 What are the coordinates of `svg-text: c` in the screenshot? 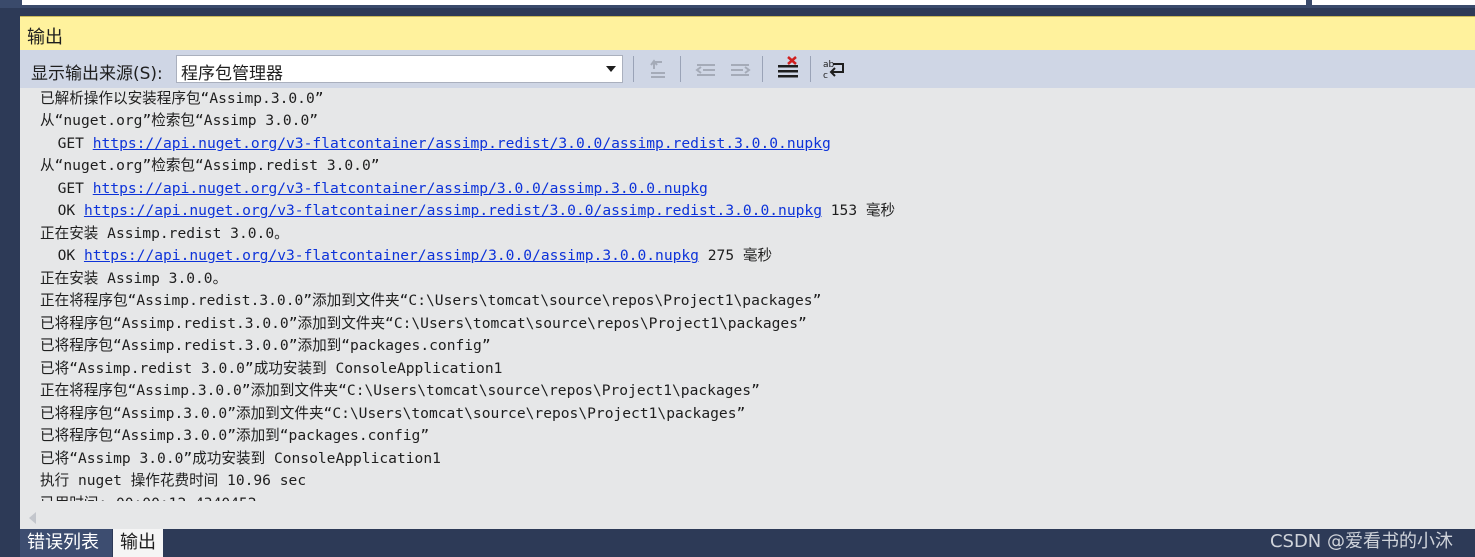 It's located at (825, 76).